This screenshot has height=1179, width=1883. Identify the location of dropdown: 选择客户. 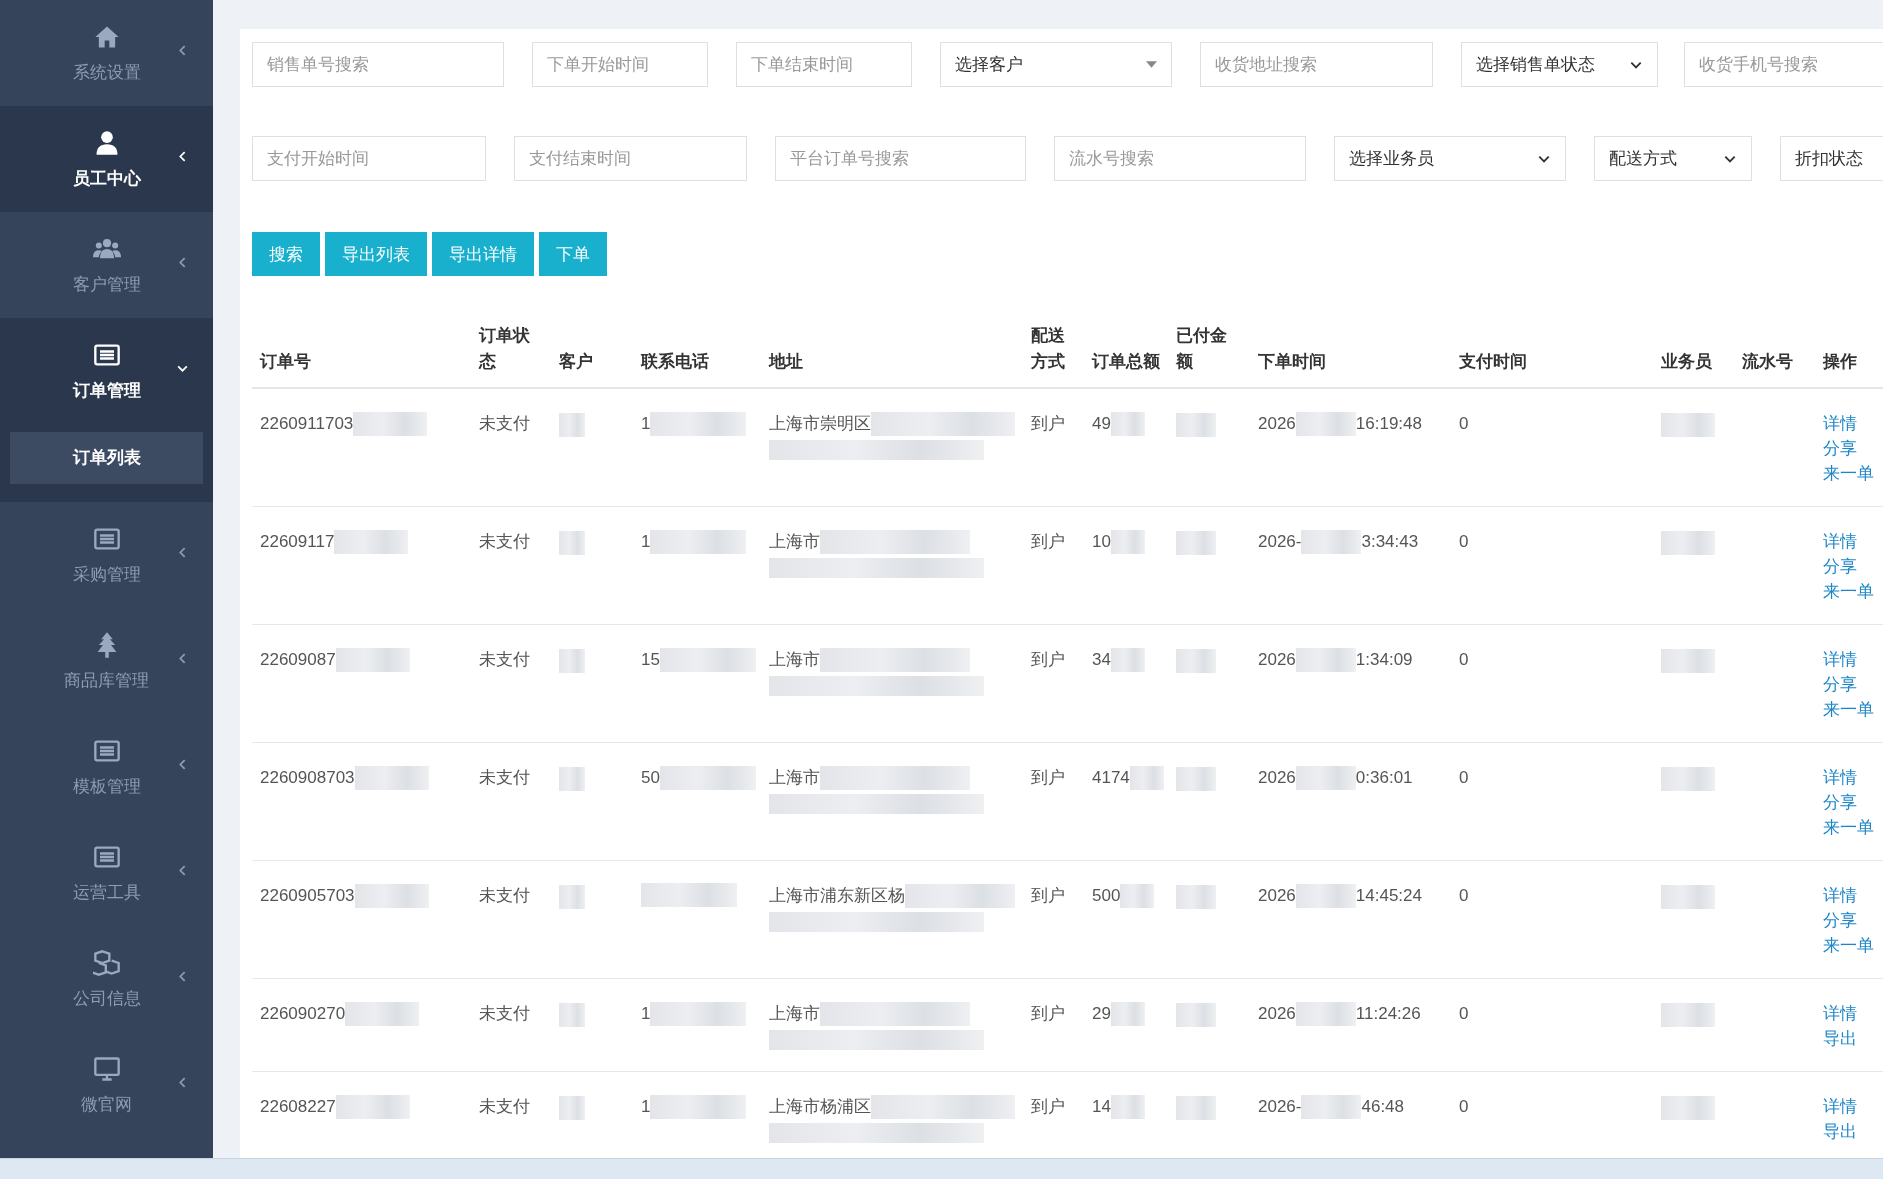
(1056, 64).